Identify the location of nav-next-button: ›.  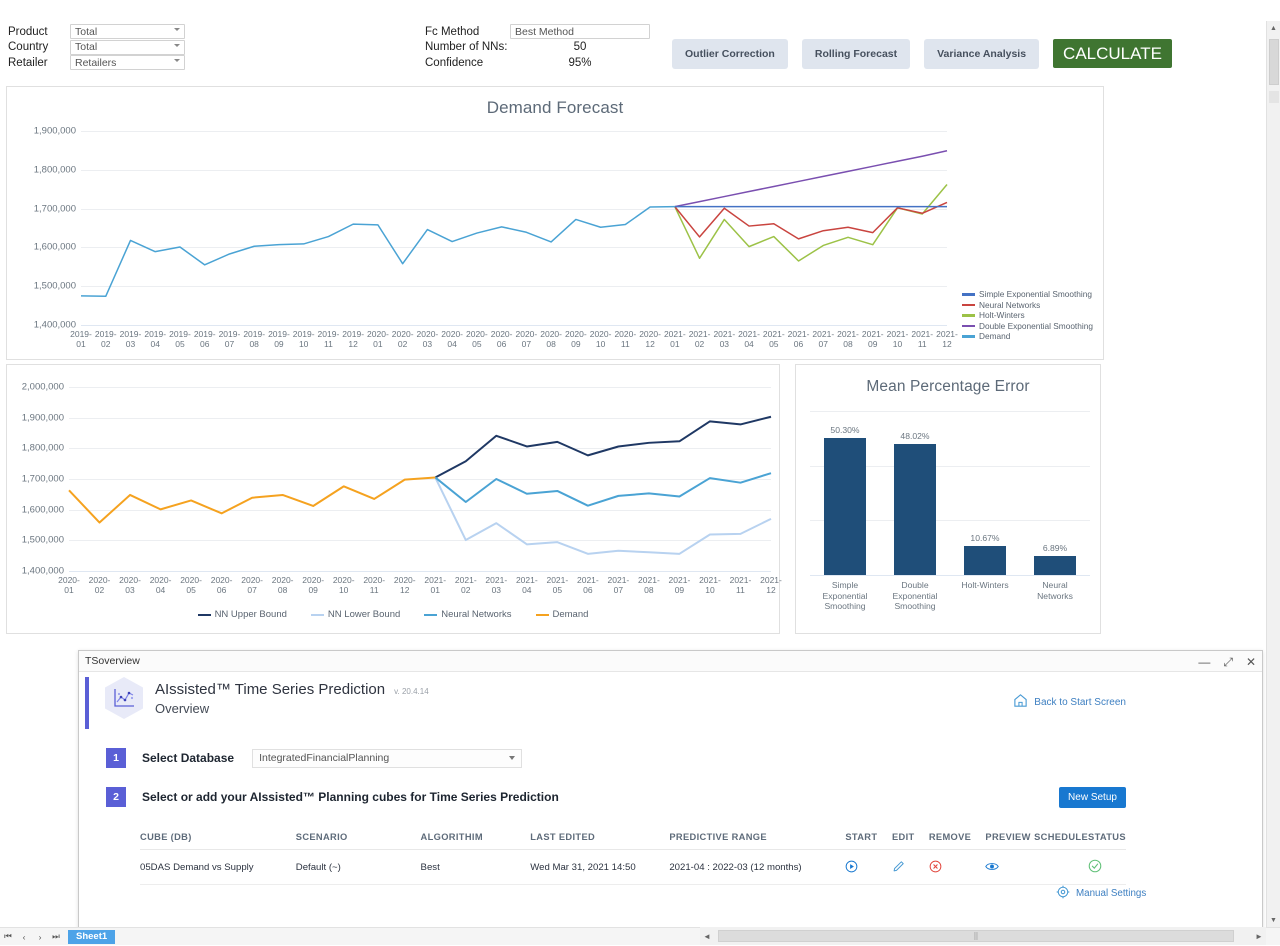
(40, 937).